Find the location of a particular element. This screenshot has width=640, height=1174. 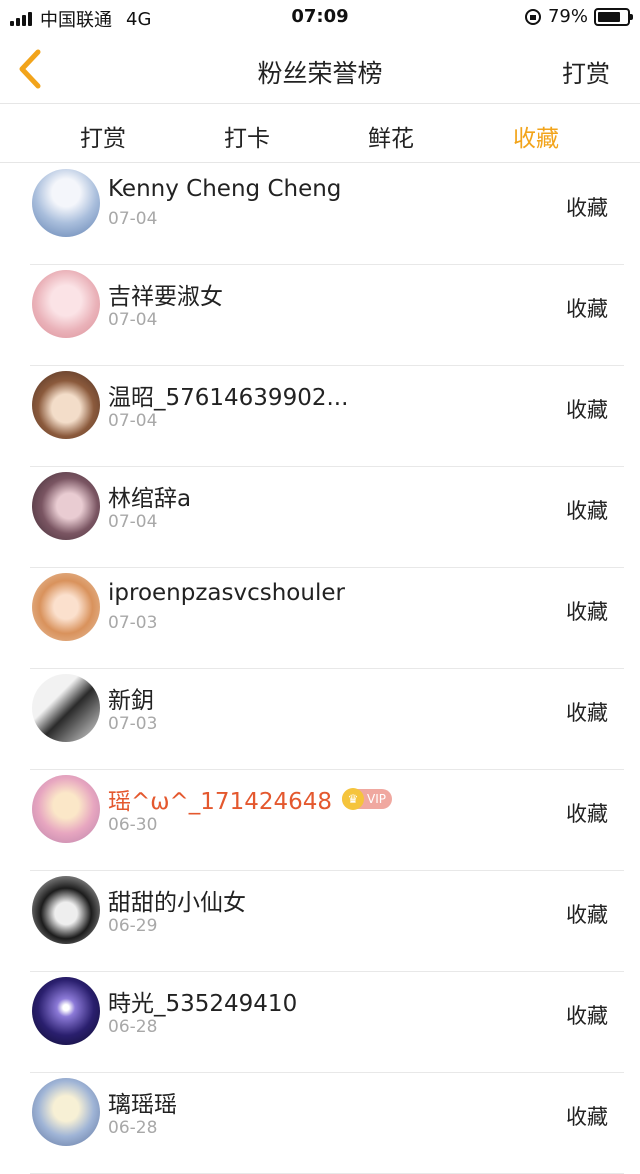

list-item: 甜甜的小仙女 06-29 收藏 is located at coordinates (327, 921).